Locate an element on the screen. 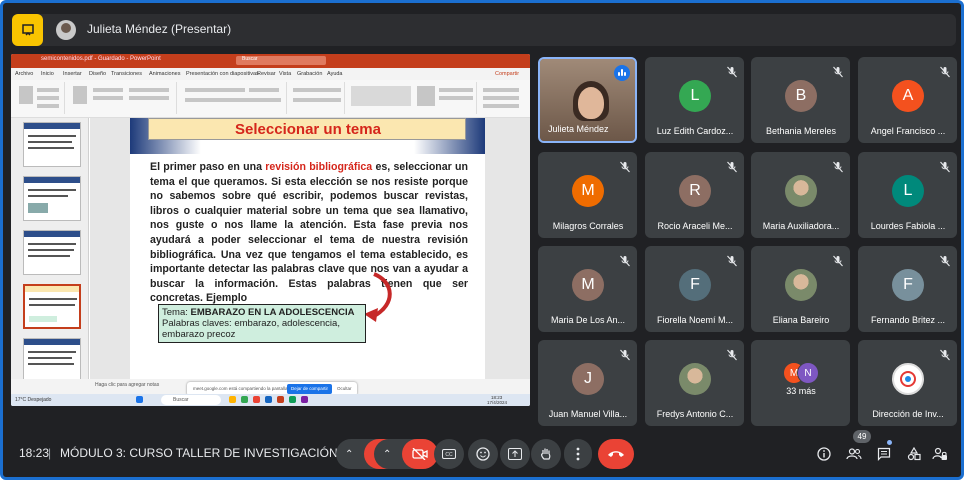 The width and height of the screenshot is (964, 480). excel-icon is located at coordinates (292, 399).